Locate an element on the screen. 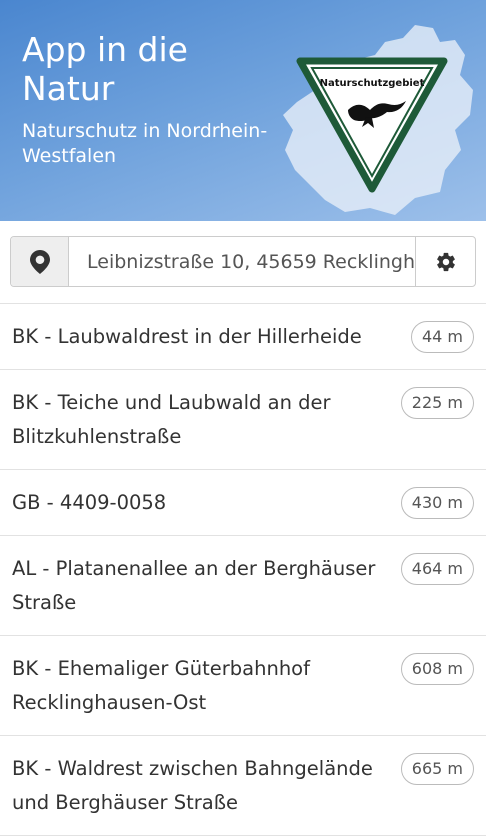  distance-badge: 44 m is located at coordinates (442, 337).